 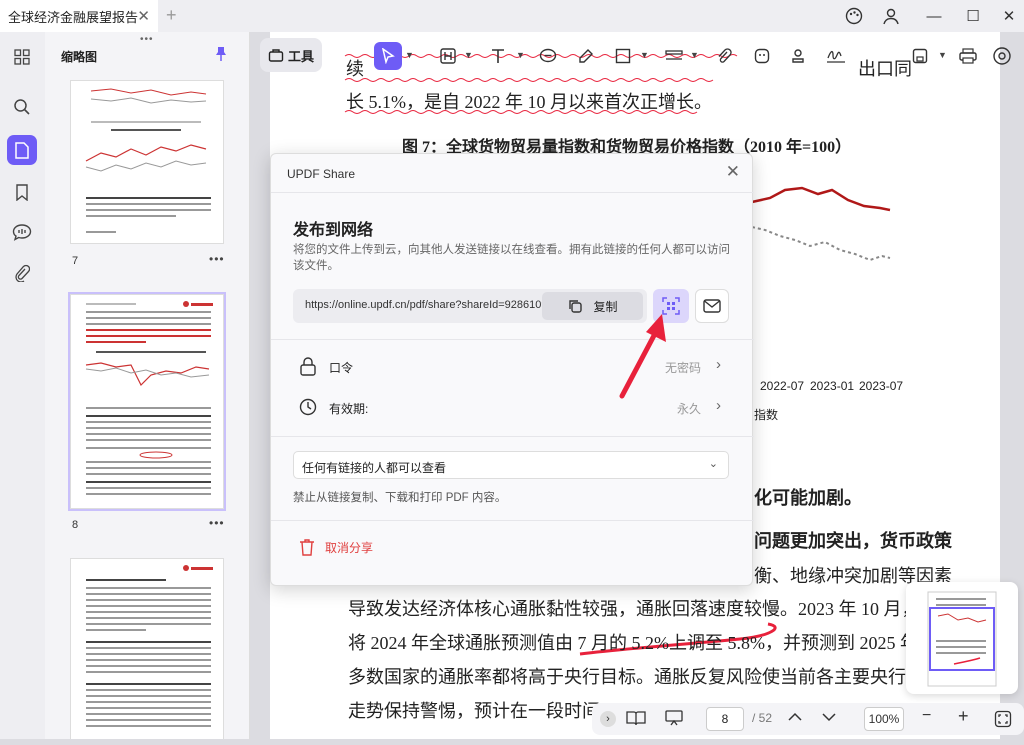 I want to click on copy-icon, so click(x=576, y=306).